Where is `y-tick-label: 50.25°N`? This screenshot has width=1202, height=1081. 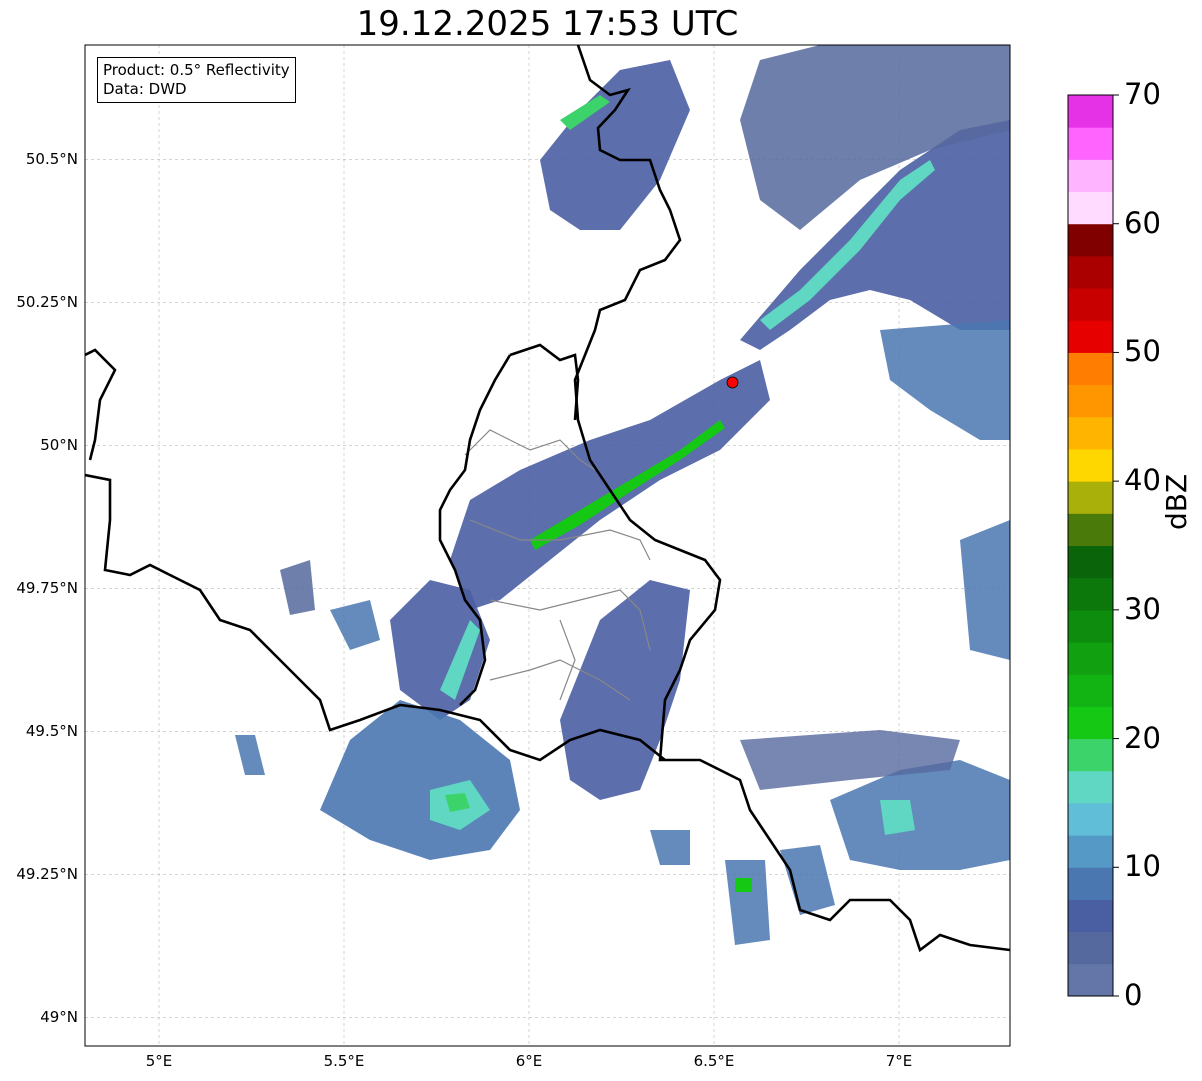 y-tick-label: 50.25°N is located at coordinates (47, 302).